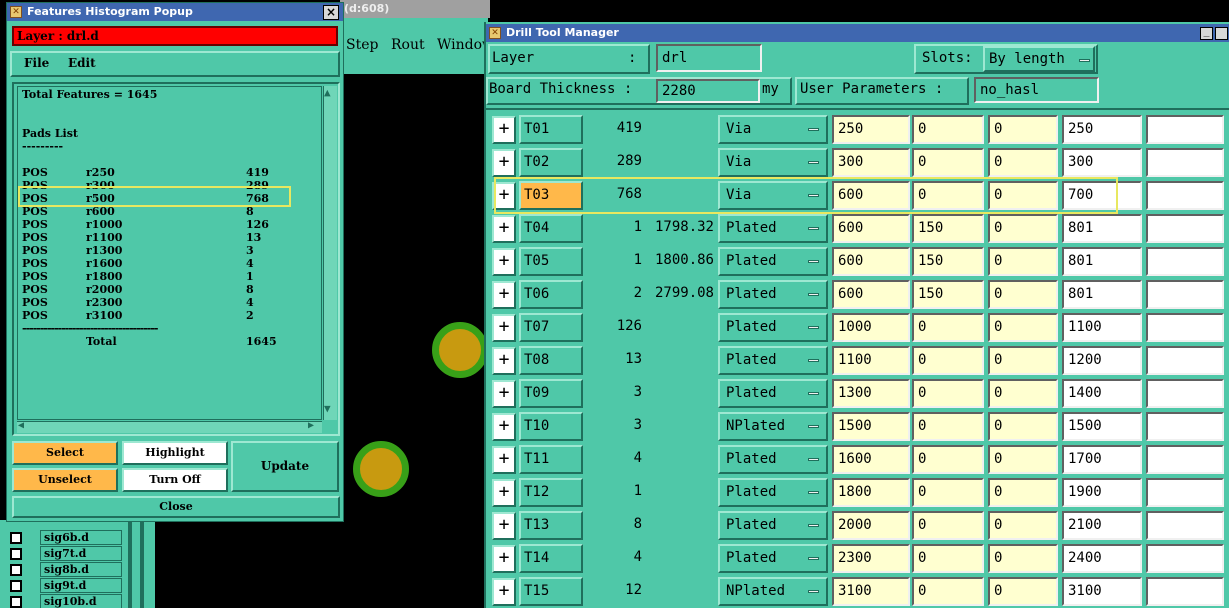 The height and width of the screenshot is (608, 1229). Describe the element at coordinates (871, 129) in the screenshot. I see `tool-finish-size: 250` at that location.